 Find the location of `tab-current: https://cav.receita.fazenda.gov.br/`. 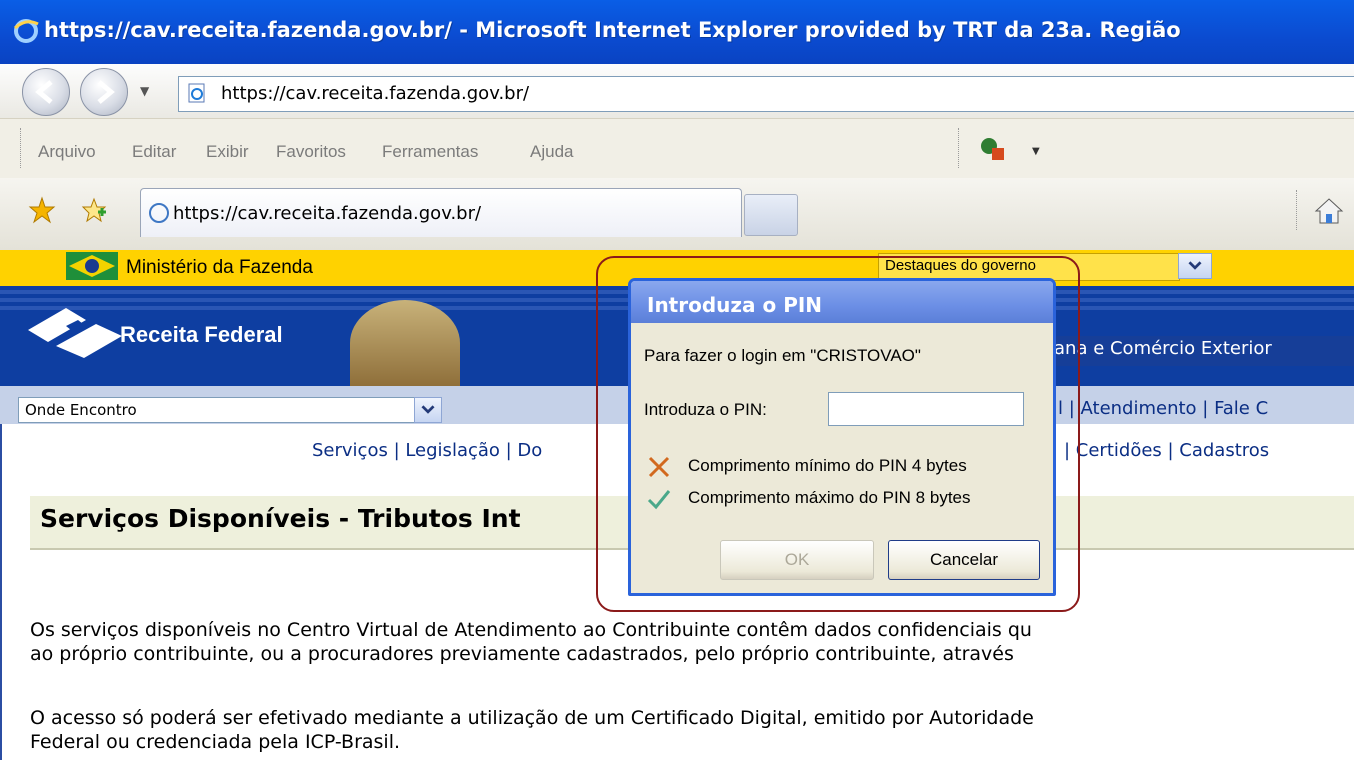

tab-current: https://cav.receita.fazenda.gov.br/ is located at coordinates (441, 212).